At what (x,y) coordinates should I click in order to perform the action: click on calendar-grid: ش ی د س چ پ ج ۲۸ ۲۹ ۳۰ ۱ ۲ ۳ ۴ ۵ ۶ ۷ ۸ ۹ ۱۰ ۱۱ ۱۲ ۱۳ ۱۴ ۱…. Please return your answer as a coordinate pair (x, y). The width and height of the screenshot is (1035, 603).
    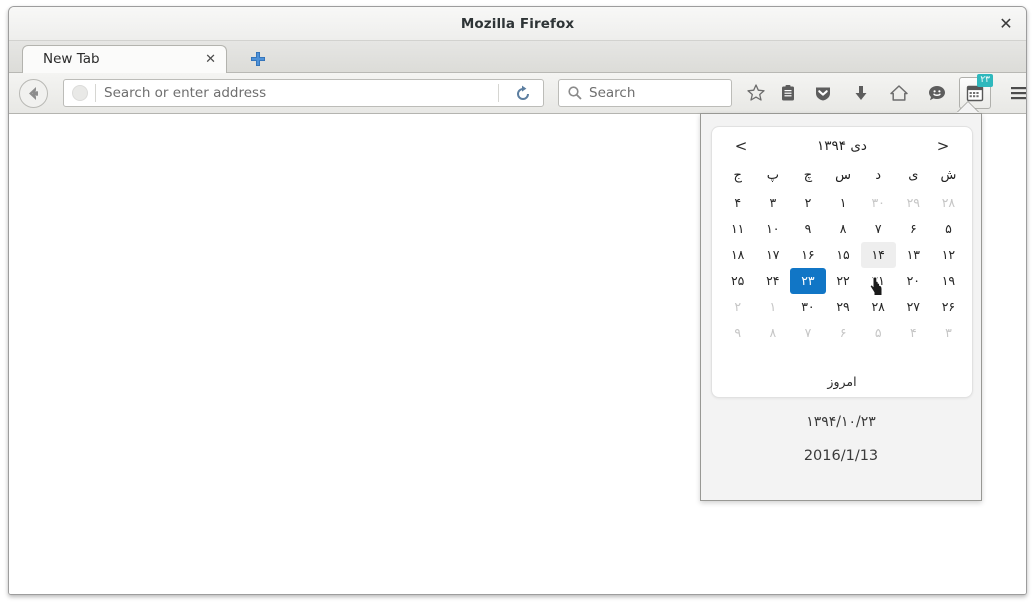
    Looking at the image, I should click on (843, 253).